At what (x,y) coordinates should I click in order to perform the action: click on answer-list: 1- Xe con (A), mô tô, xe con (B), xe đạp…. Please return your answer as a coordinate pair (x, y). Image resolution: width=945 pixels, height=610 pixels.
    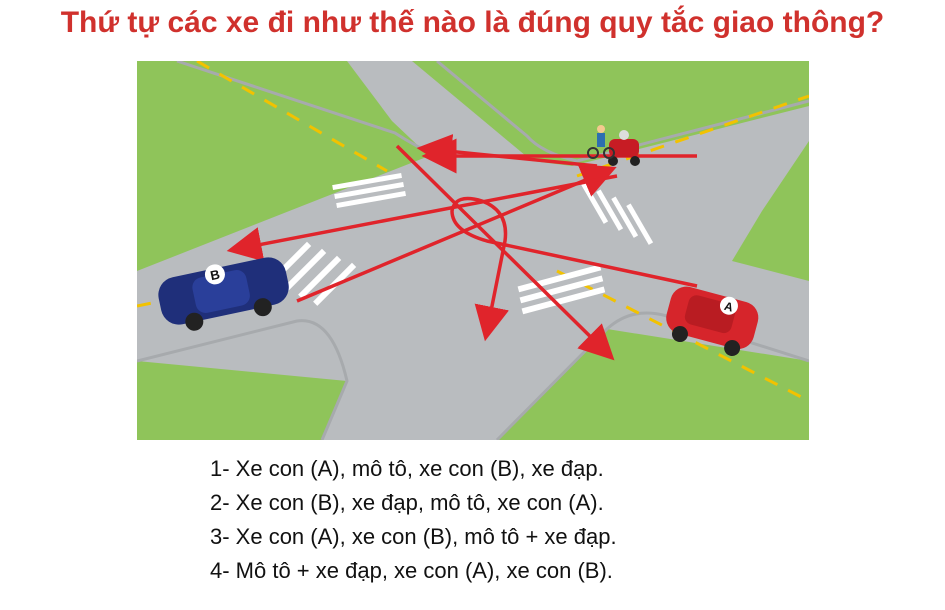
    Looking at the image, I should click on (413, 520).